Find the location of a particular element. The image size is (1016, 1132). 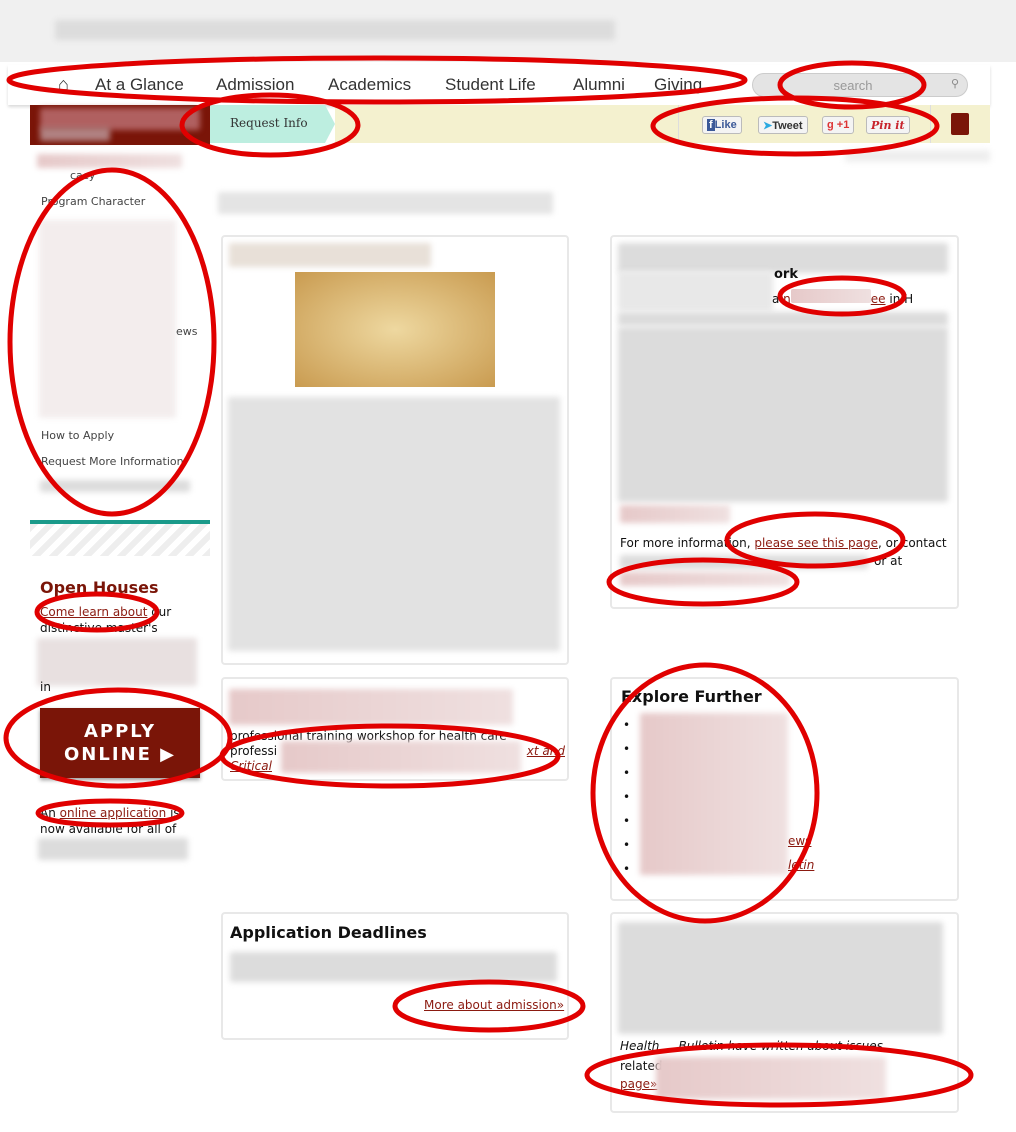

open-houses-text: Come learn about our distinctive master's is located at coordinates (106, 620).